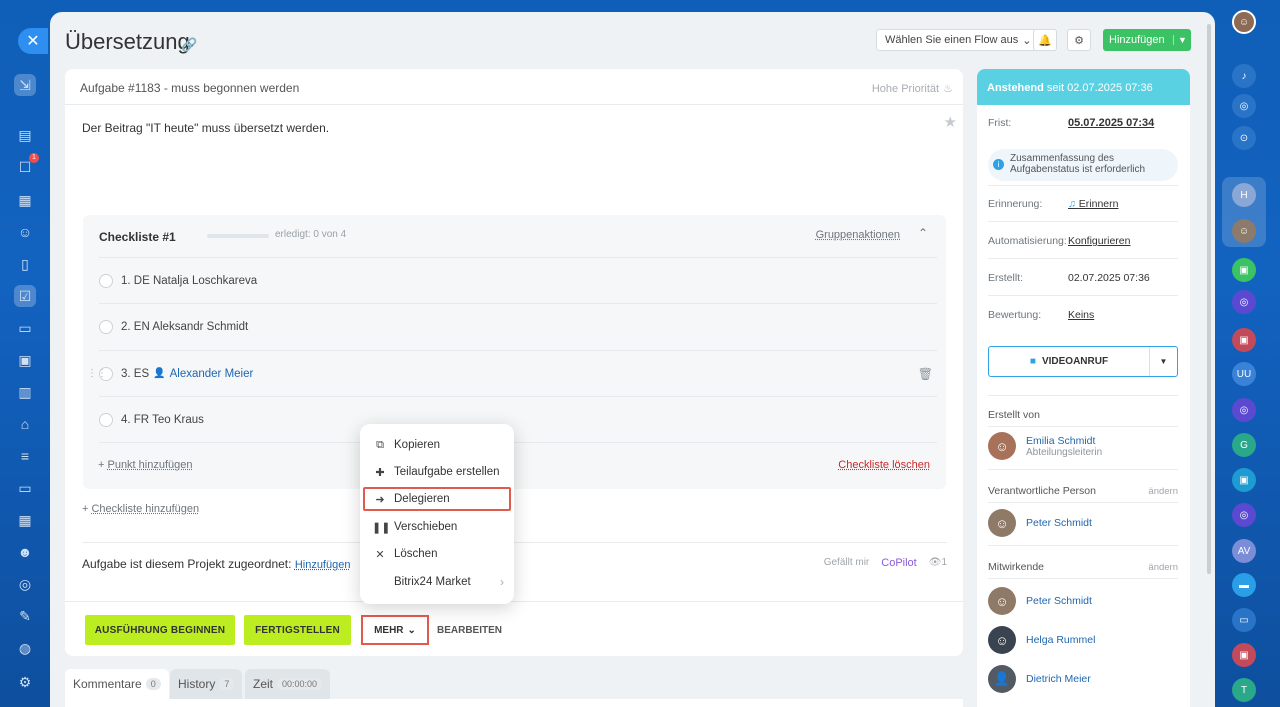  I want to click on group-actions-link: Gruppenaktionen, so click(858, 235).